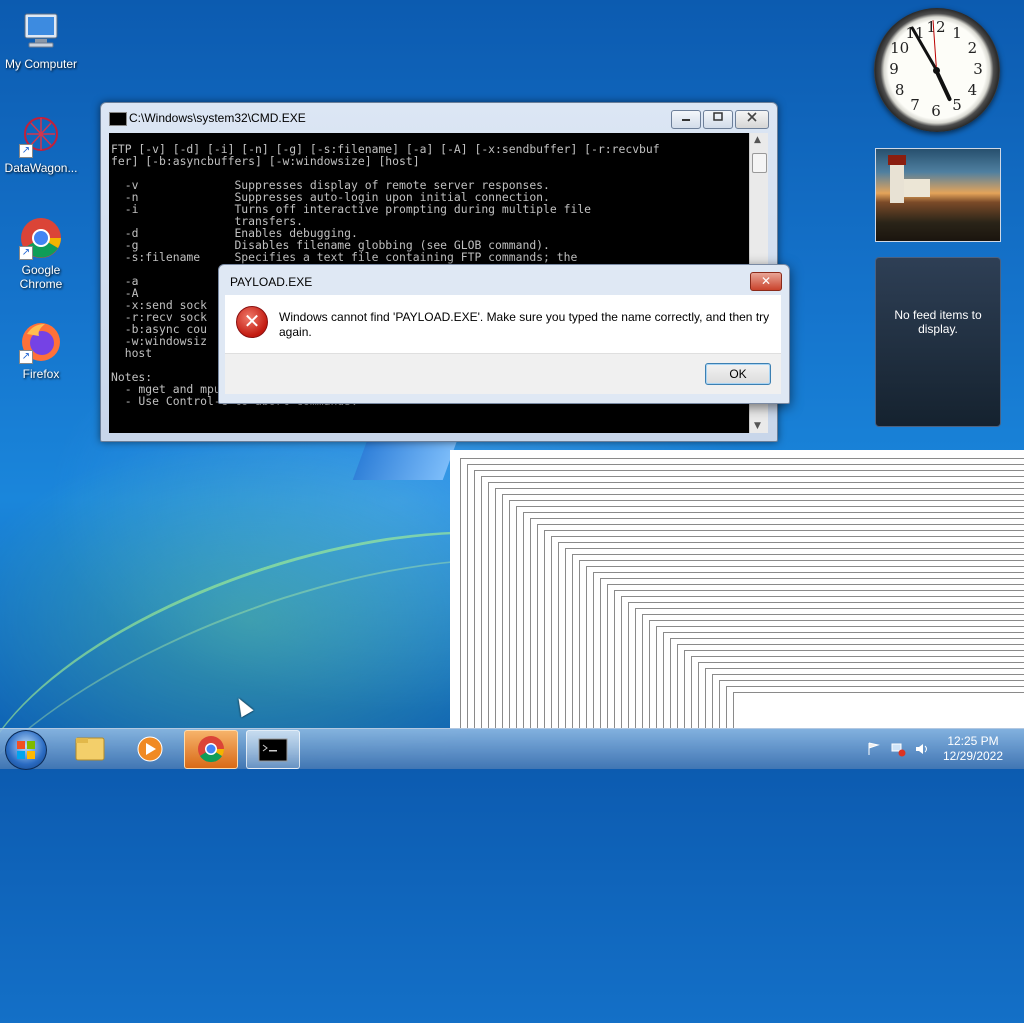 This screenshot has width=1024, height=1023. I want to click on datawagon-icon: ↗, so click(41, 136).